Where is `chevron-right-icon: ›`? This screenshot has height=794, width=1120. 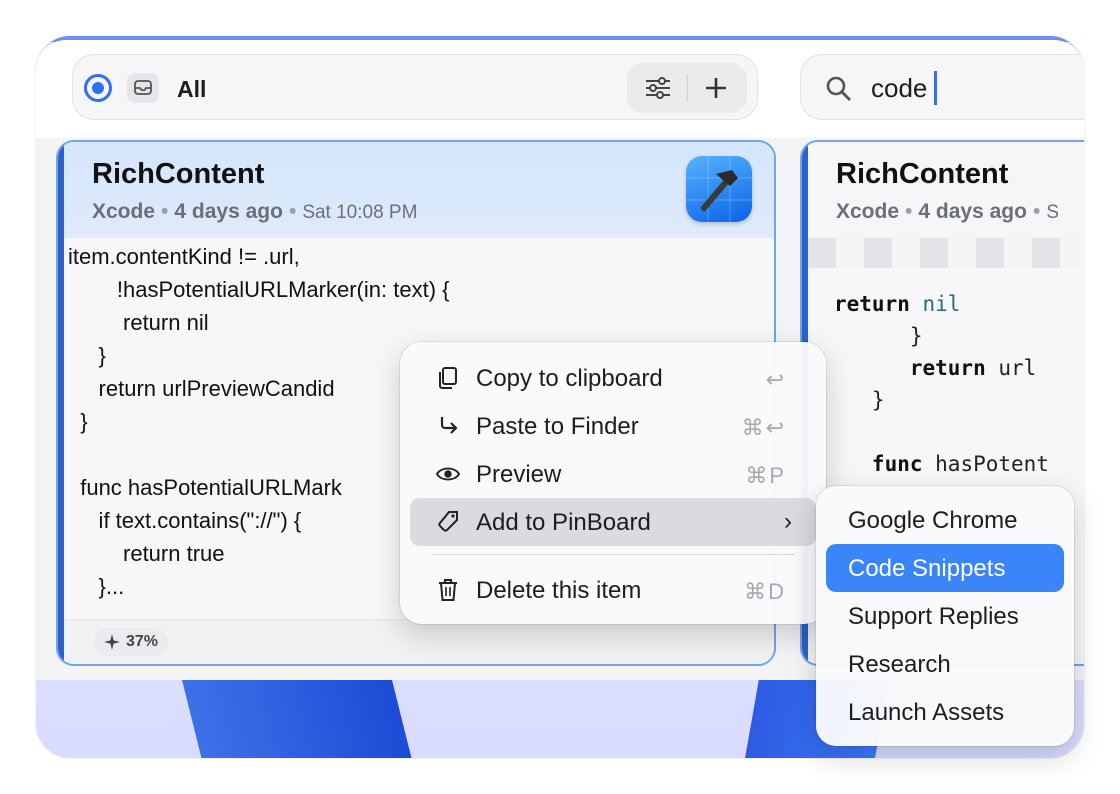
chevron-right-icon: › is located at coordinates (788, 521).